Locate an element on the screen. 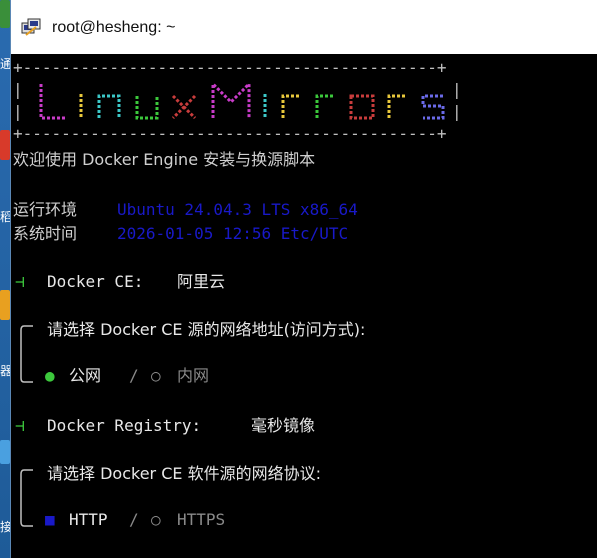  option-unselected: 内网 is located at coordinates (193, 376).